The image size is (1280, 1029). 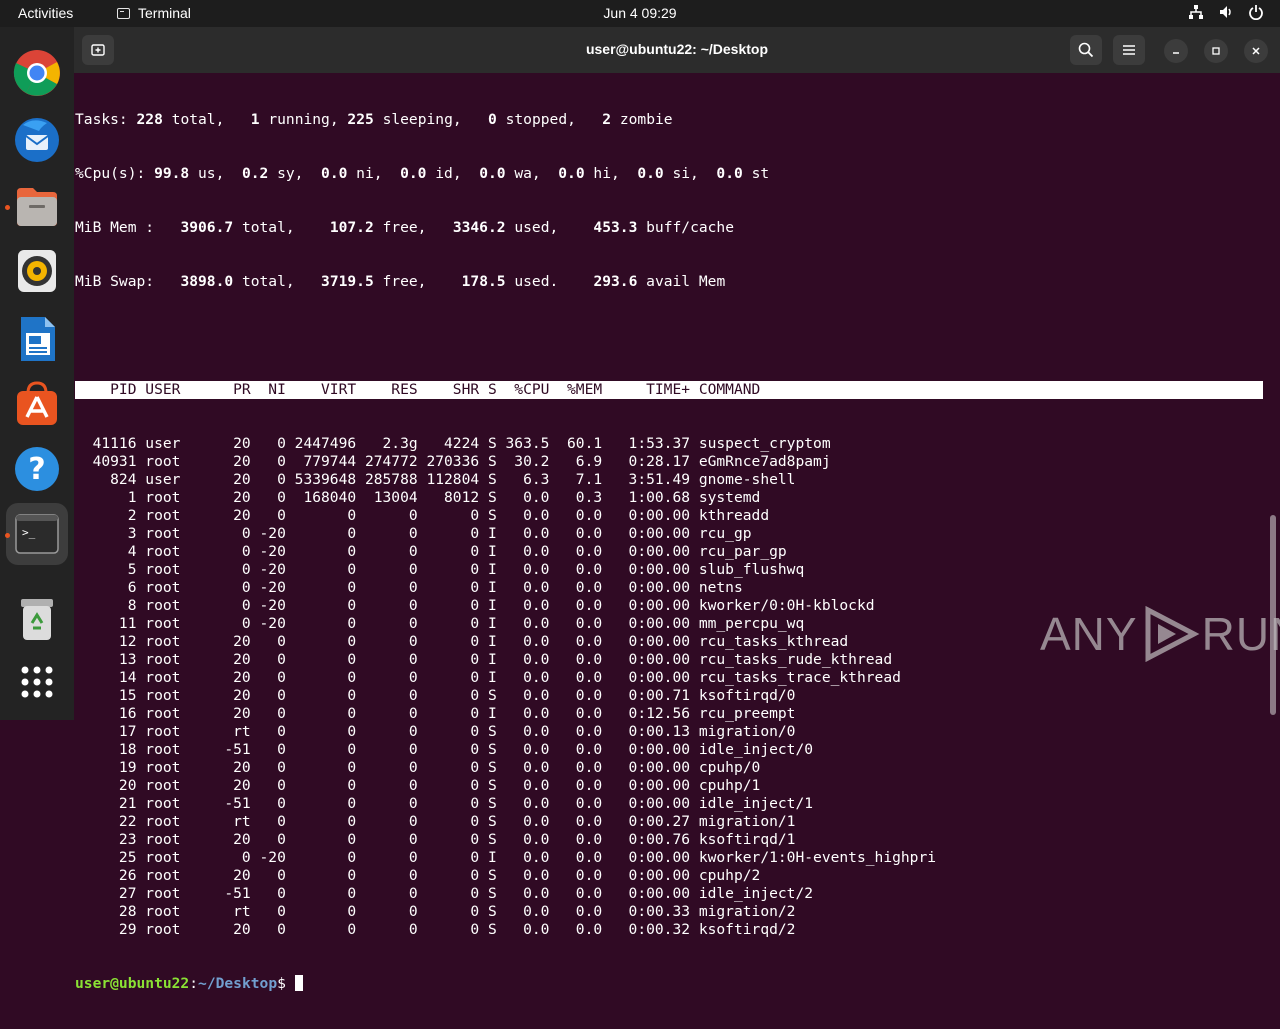 I want to click on thunderbird-icon, so click(x=37, y=140).